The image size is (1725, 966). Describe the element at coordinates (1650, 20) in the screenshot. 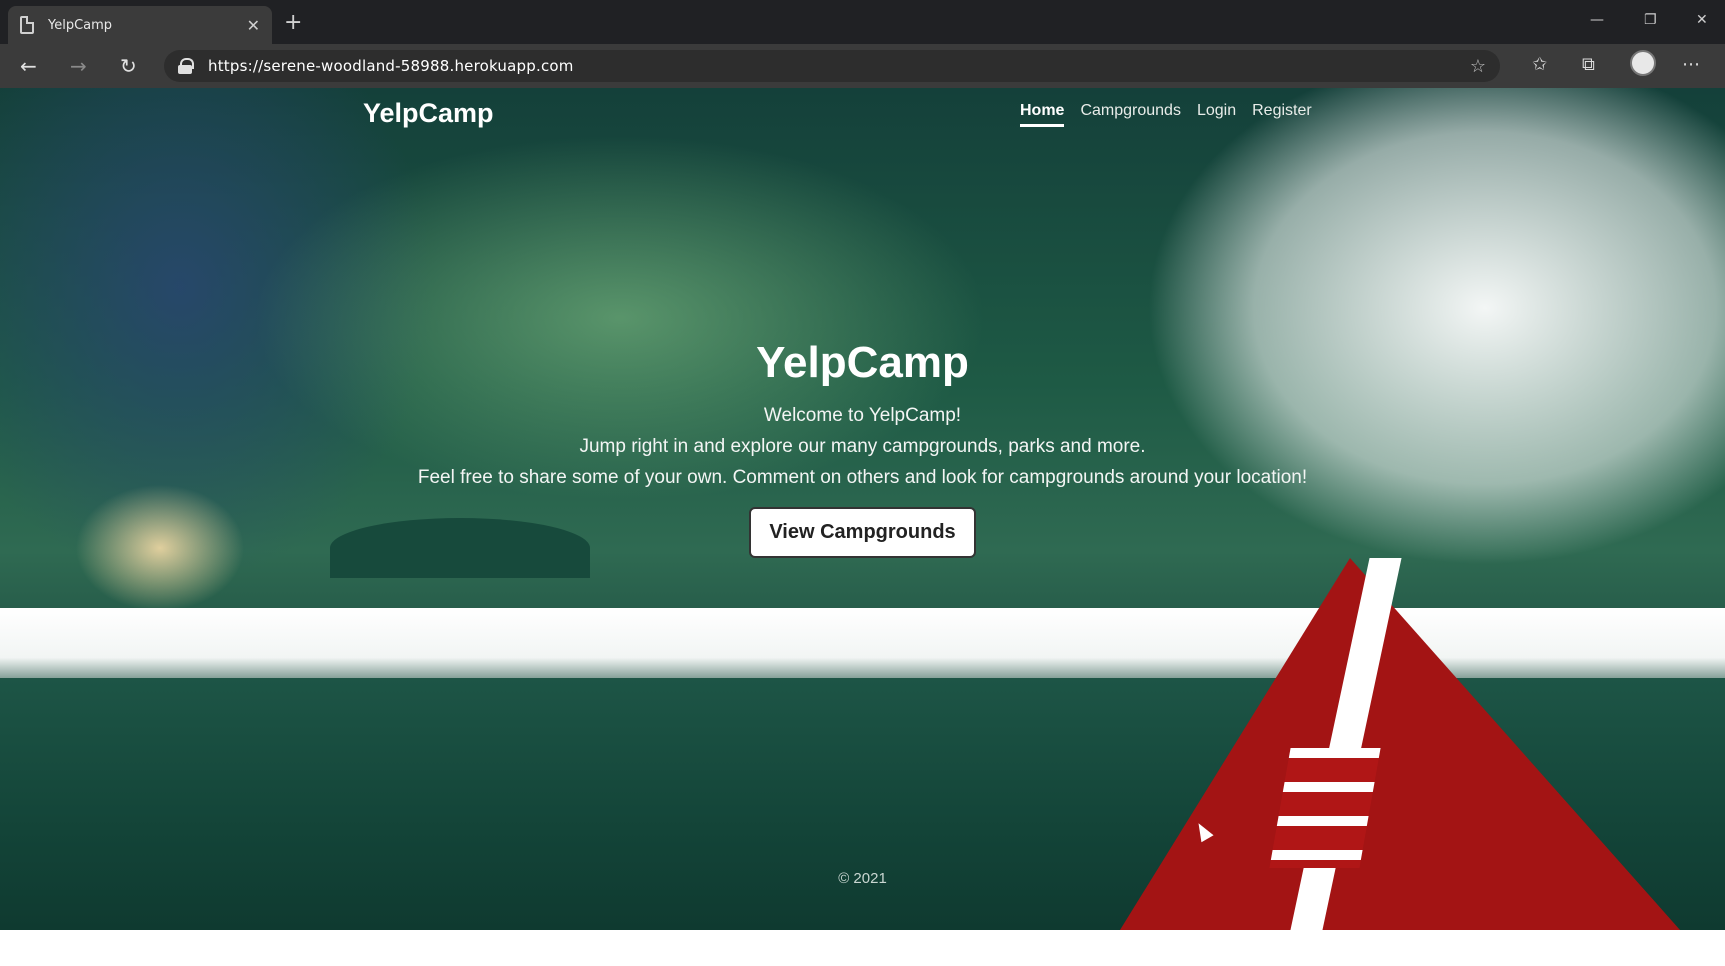

I see `maximize-icon: ❐` at that location.